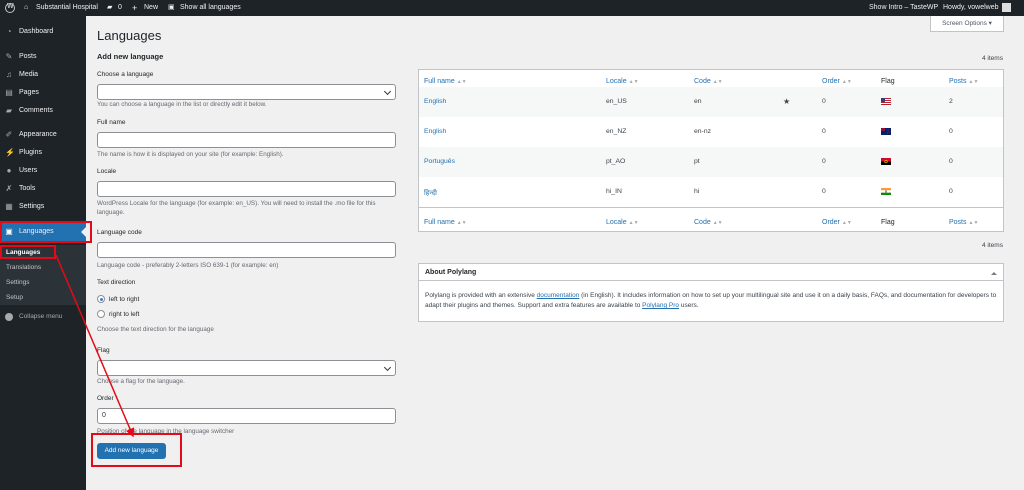  Describe the element at coordinates (708, 222) in the screenshot. I see `column-footer-code: Code ▲▼` at that location.